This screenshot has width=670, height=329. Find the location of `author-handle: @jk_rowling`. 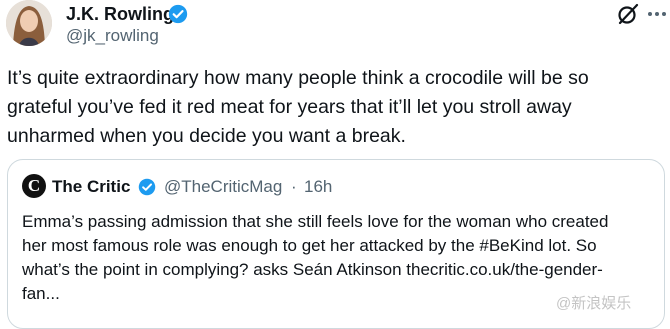

author-handle: @jk_rowling is located at coordinates (112, 36).